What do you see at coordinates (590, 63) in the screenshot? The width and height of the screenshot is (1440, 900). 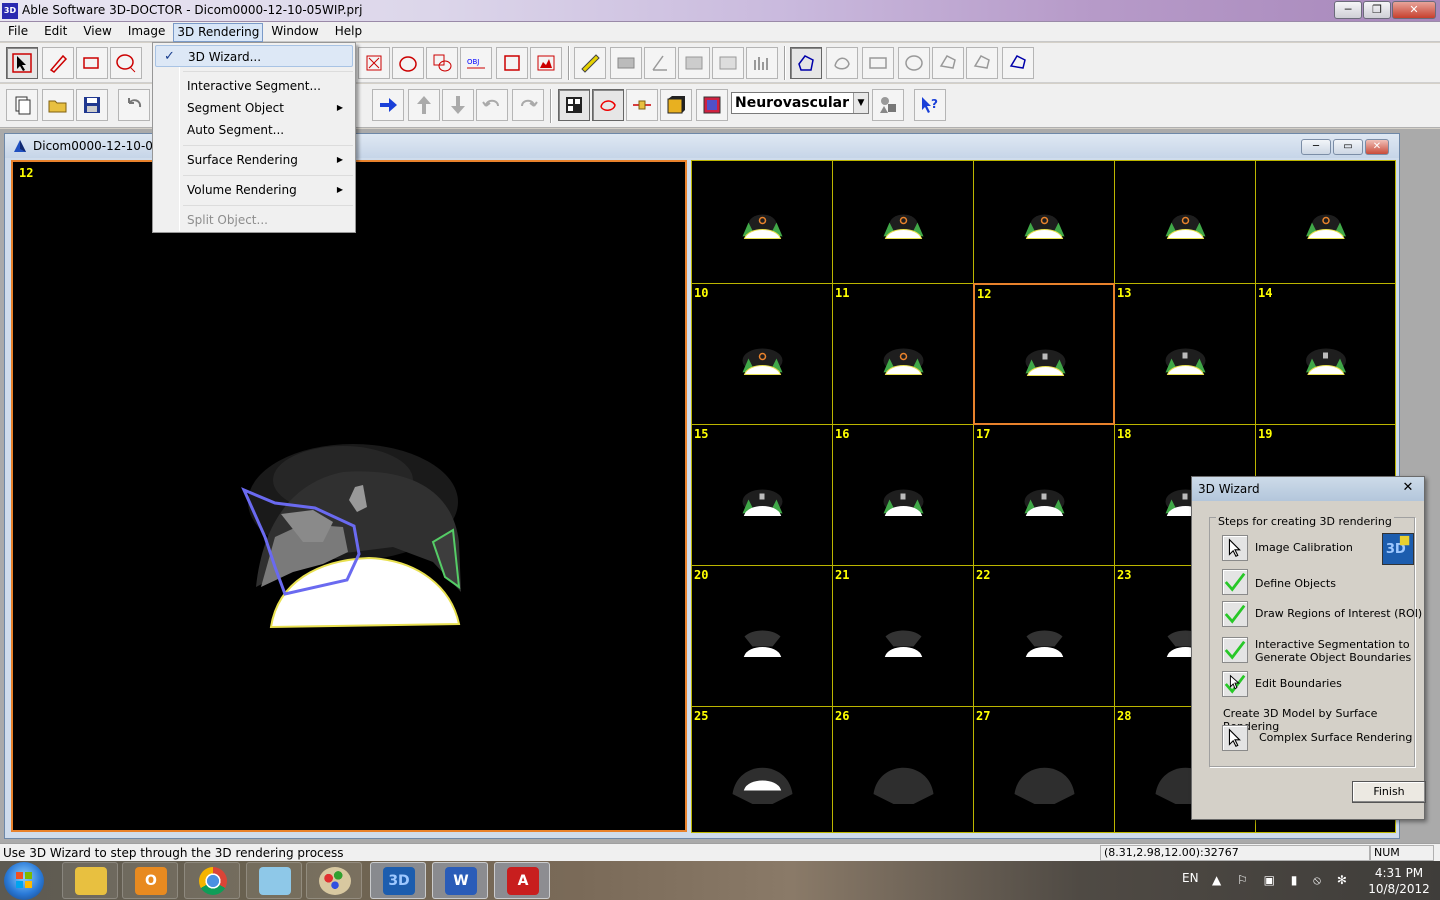 I see `measure-button` at bounding box center [590, 63].